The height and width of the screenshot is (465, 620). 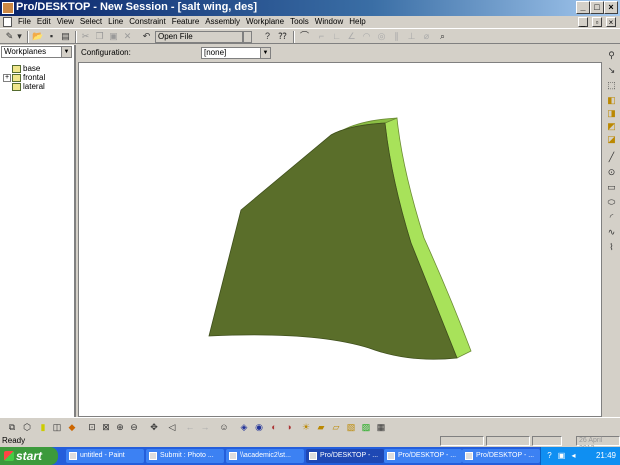 I want to click on section-icon: ▨, so click(x=366, y=427).